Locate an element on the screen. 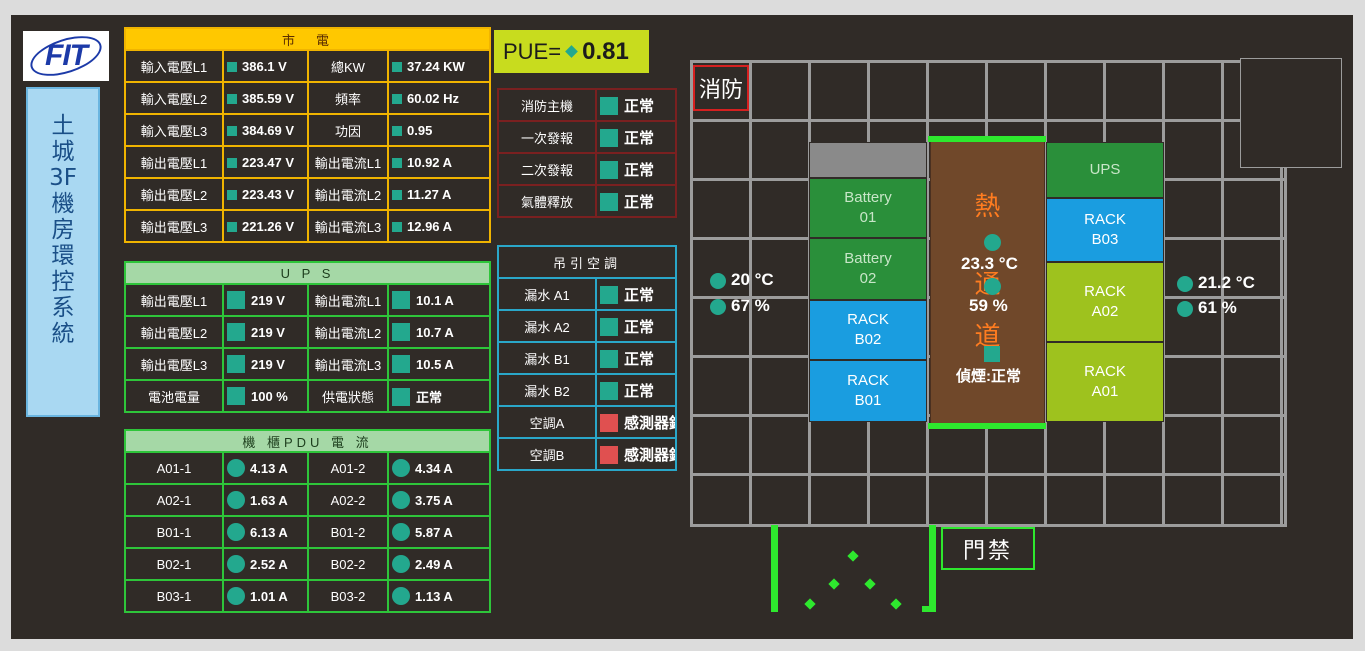  door-right-foot is located at coordinates (928, 609).